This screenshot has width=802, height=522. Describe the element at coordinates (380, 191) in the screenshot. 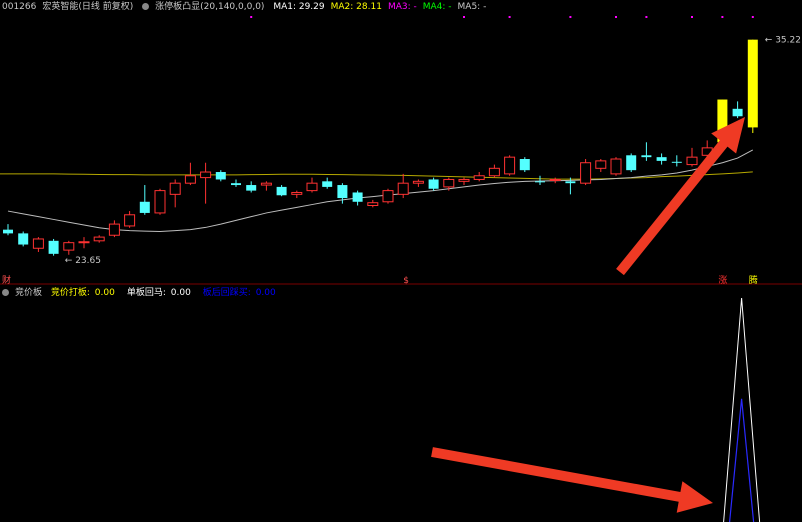

I see `ma1-line` at that location.